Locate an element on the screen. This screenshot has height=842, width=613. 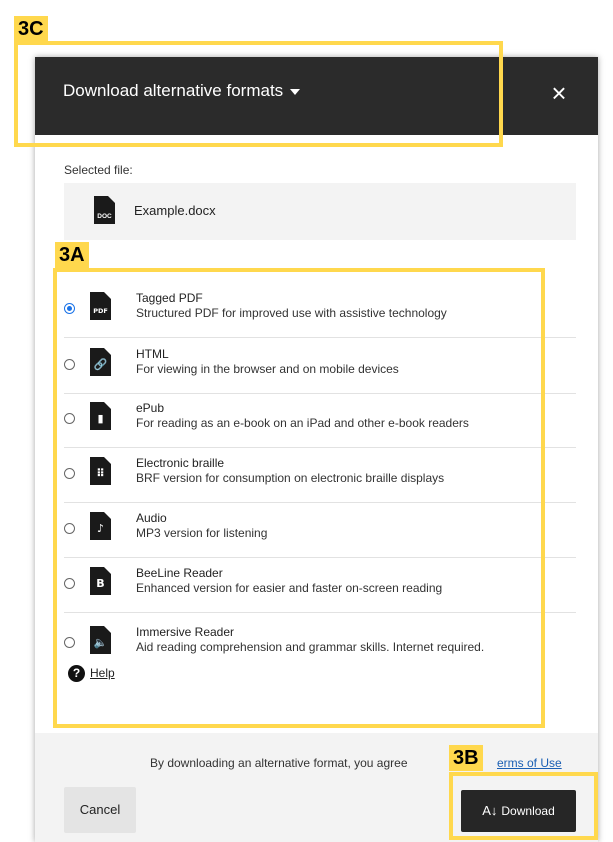
label-3b: 3B is located at coordinates (466, 758).